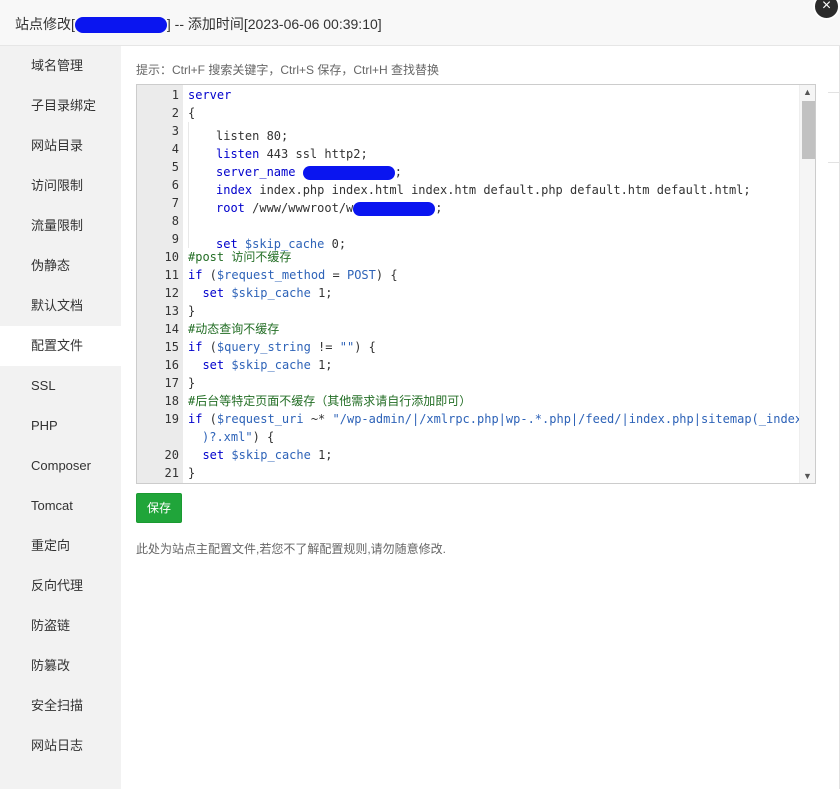 This screenshot has width=840, height=789. What do you see at coordinates (470, 329) in the screenshot?
I see `code-line: 14 #动态查询不缓存` at bounding box center [470, 329].